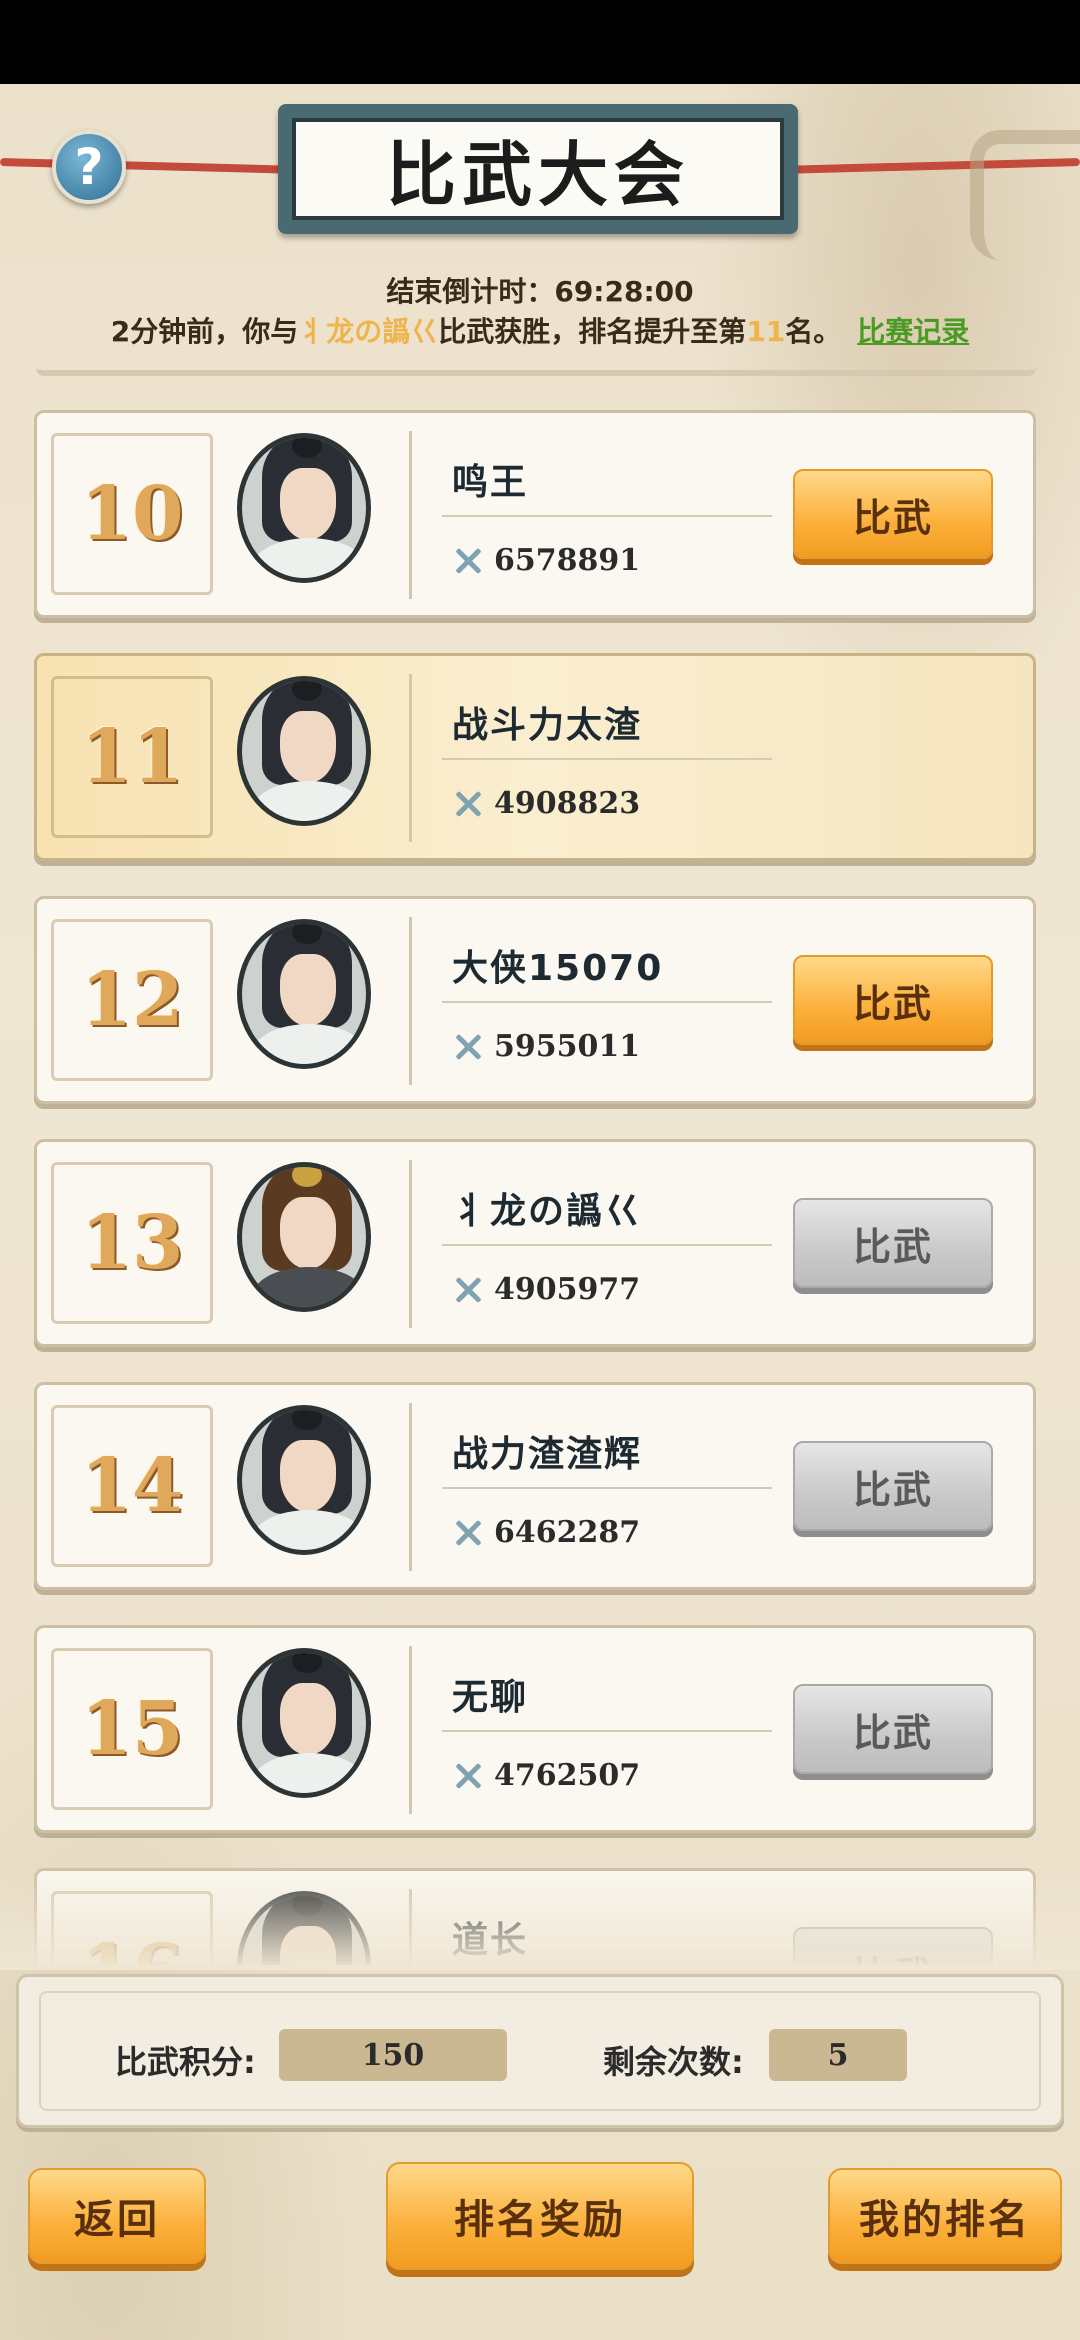 The image size is (1080, 2340). What do you see at coordinates (945, 2216) in the screenshot?
I see `my-rank-button: 我的排名` at bounding box center [945, 2216].